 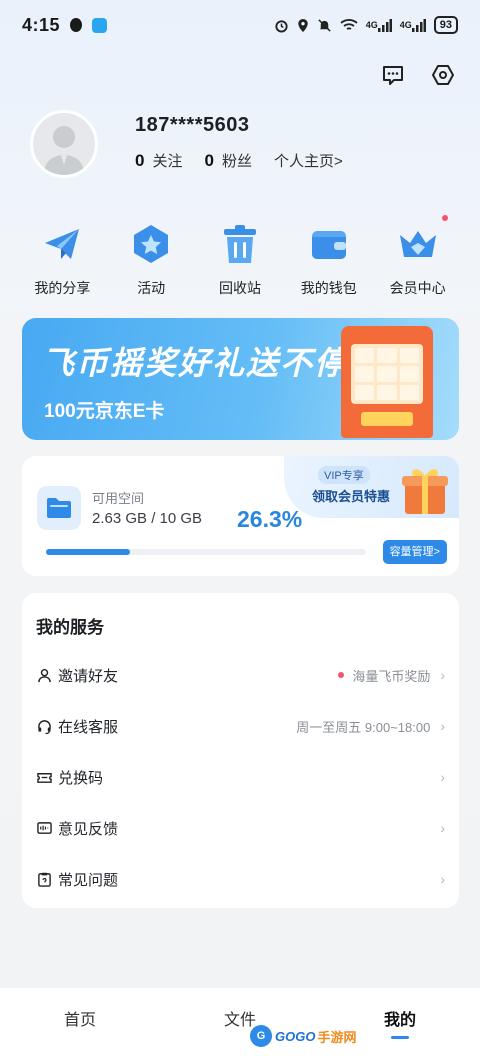 I want to click on person-icon, so click(x=44, y=675).